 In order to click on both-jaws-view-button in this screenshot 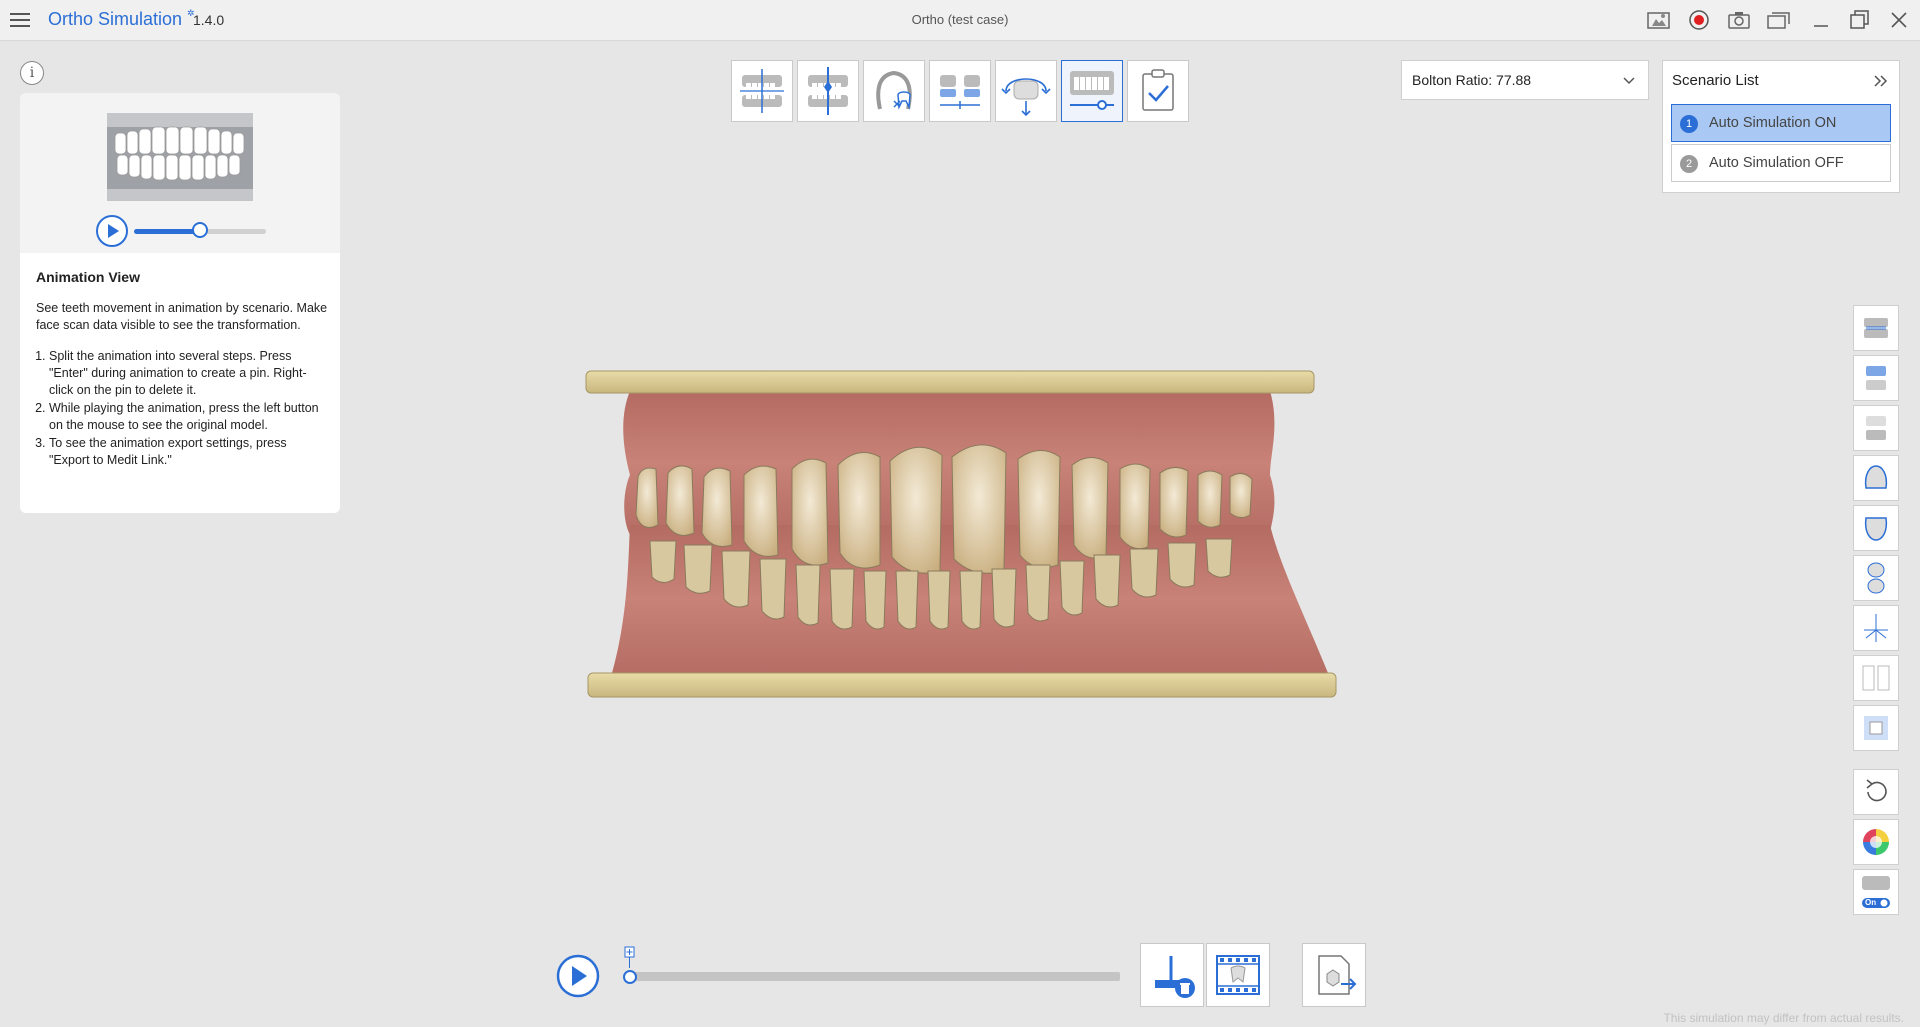, I will do `click(1876, 328)`.